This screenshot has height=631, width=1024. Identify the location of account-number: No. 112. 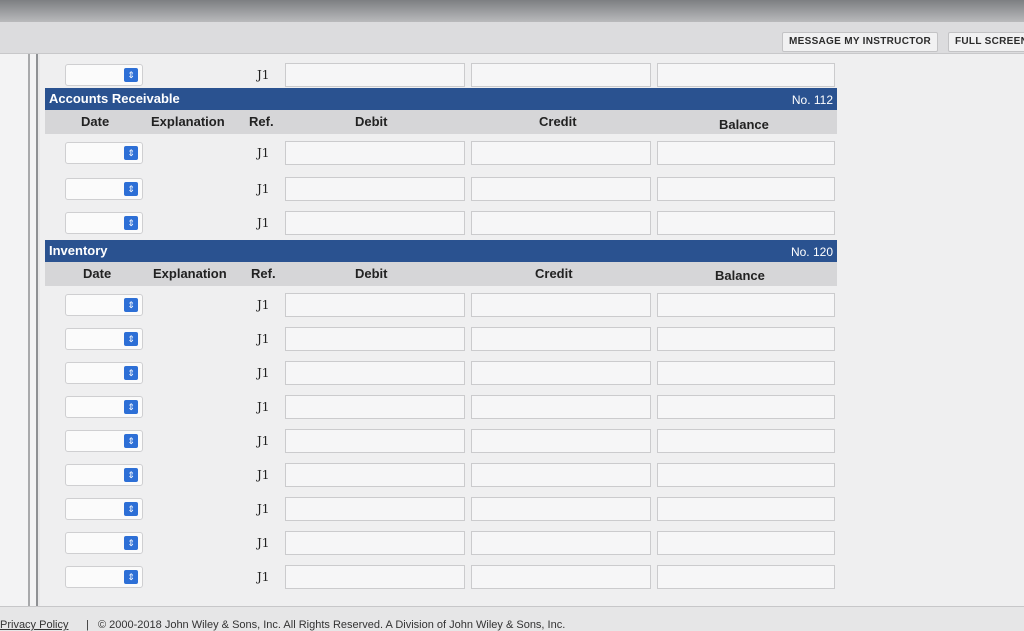
(812, 100).